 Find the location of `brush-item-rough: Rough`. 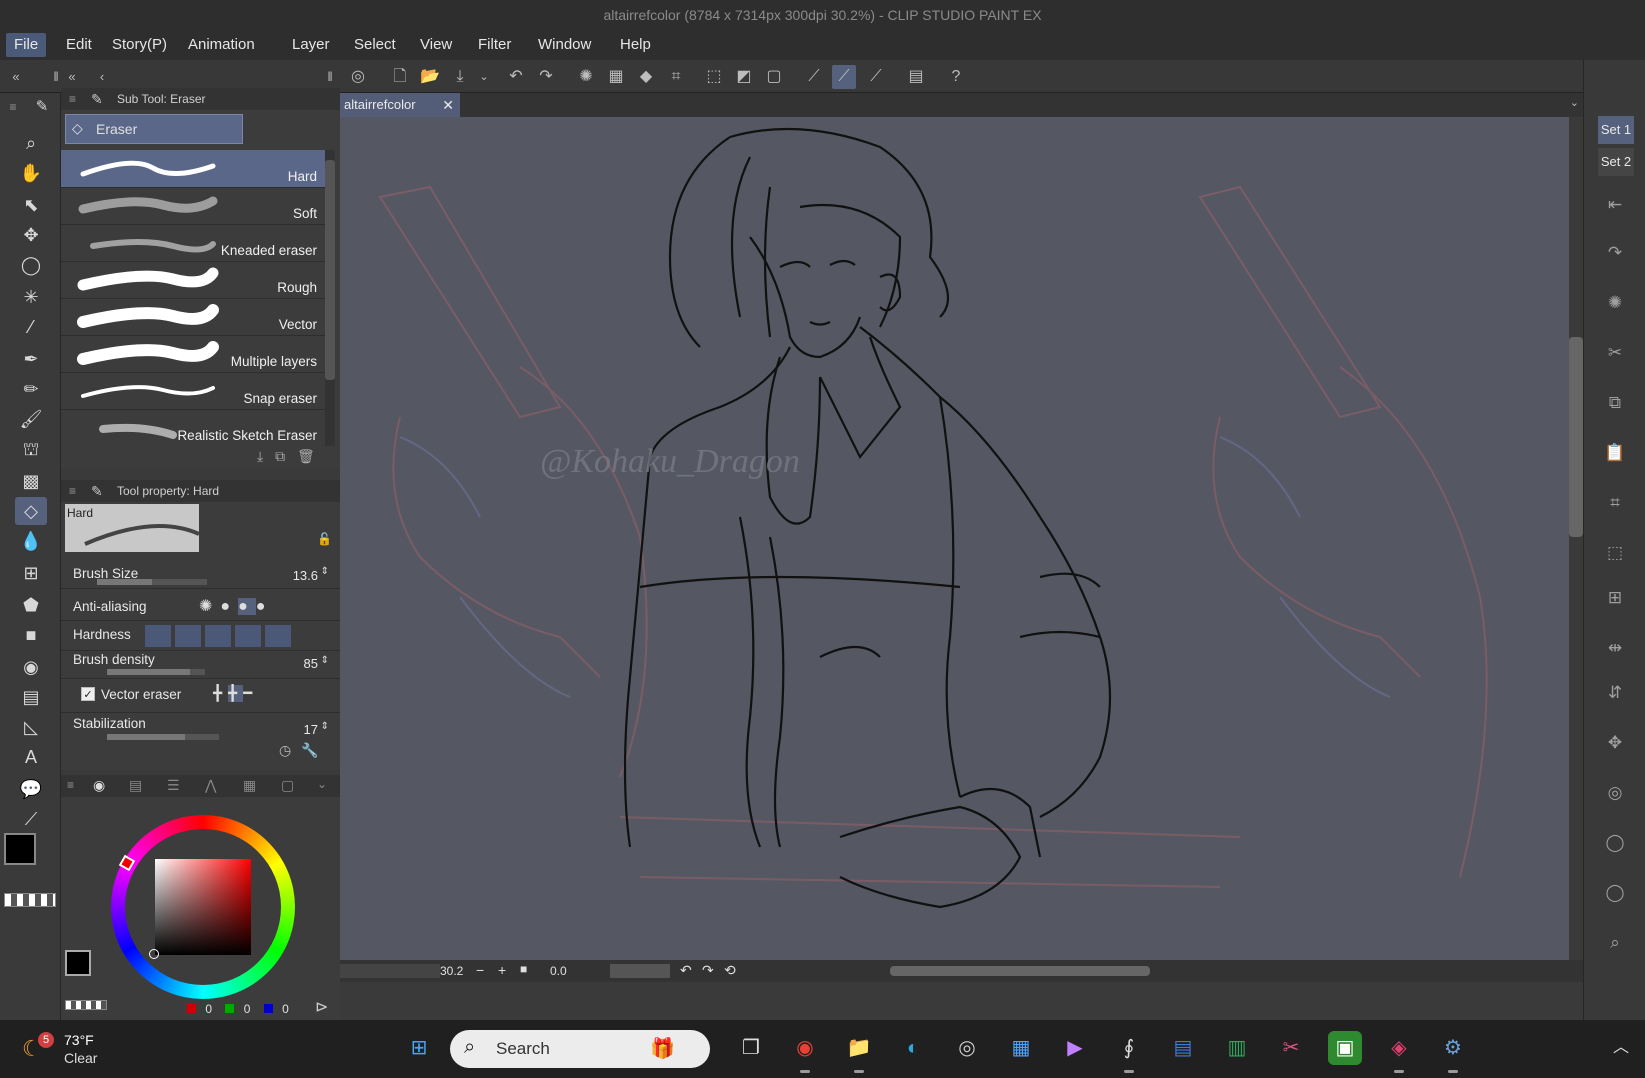

brush-item-rough: Rough is located at coordinates (193, 280).